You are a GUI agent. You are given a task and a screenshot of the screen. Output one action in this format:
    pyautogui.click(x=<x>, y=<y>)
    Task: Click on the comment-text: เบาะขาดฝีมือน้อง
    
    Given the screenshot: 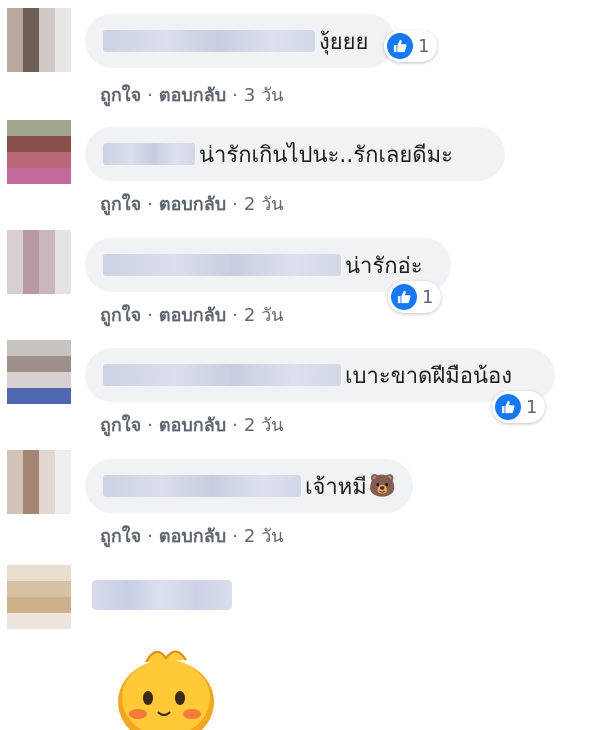 What is the action you would take?
    pyautogui.click(x=428, y=376)
    